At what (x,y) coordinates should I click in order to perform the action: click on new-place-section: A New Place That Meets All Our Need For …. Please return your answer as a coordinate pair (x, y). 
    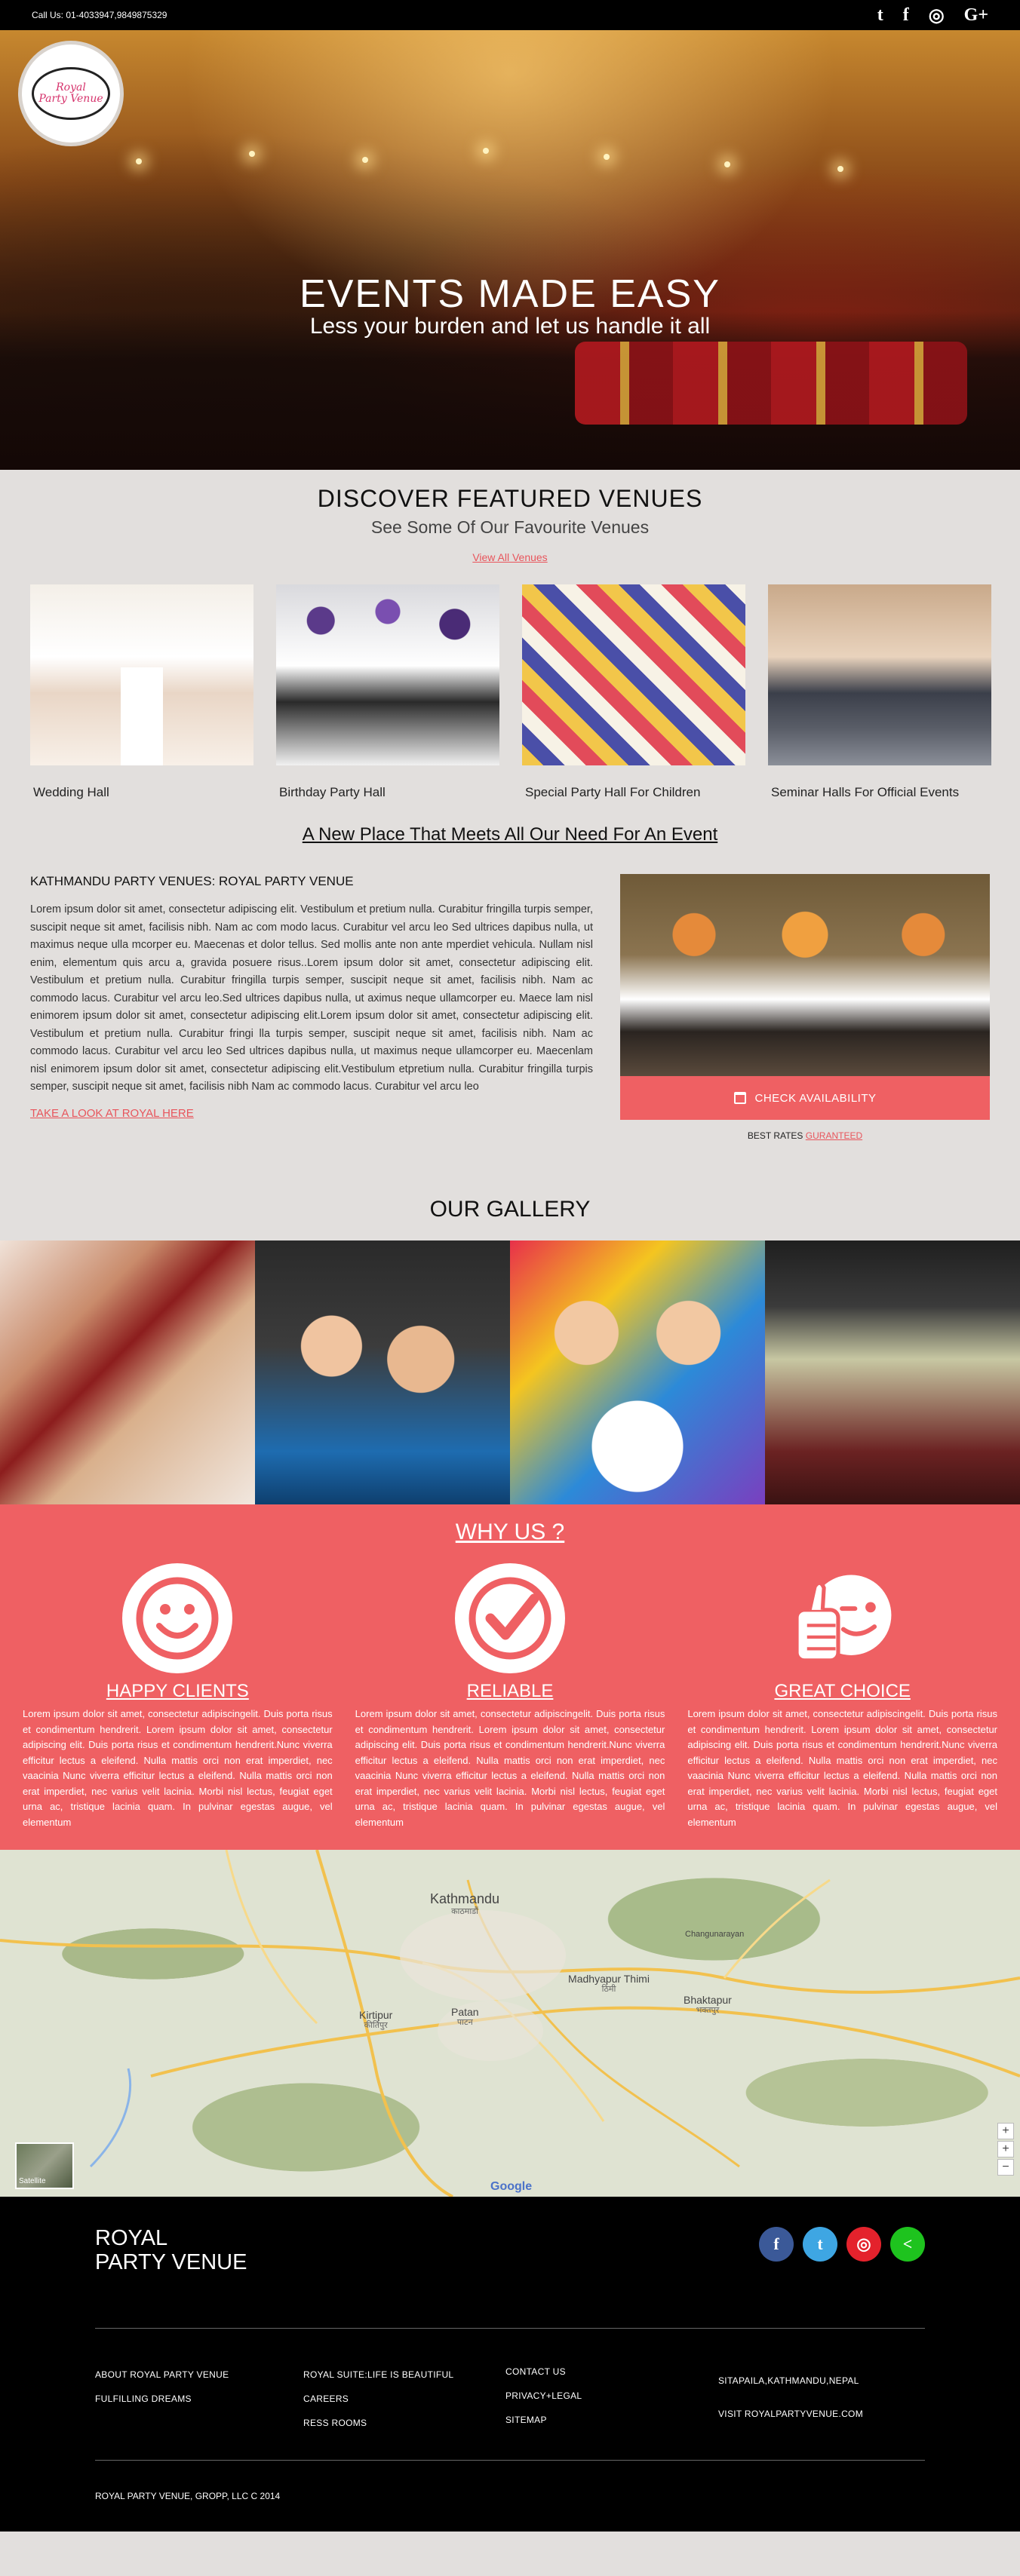
    Looking at the image, I should click on (510, 834).